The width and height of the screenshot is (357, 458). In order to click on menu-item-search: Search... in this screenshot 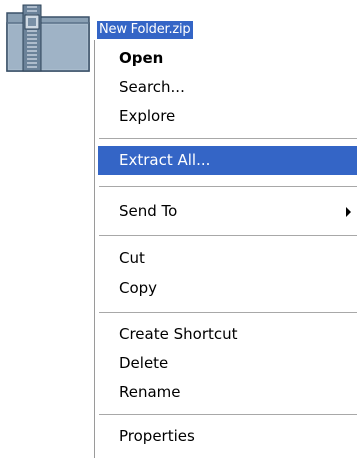, I will do `click(227, 87)`.